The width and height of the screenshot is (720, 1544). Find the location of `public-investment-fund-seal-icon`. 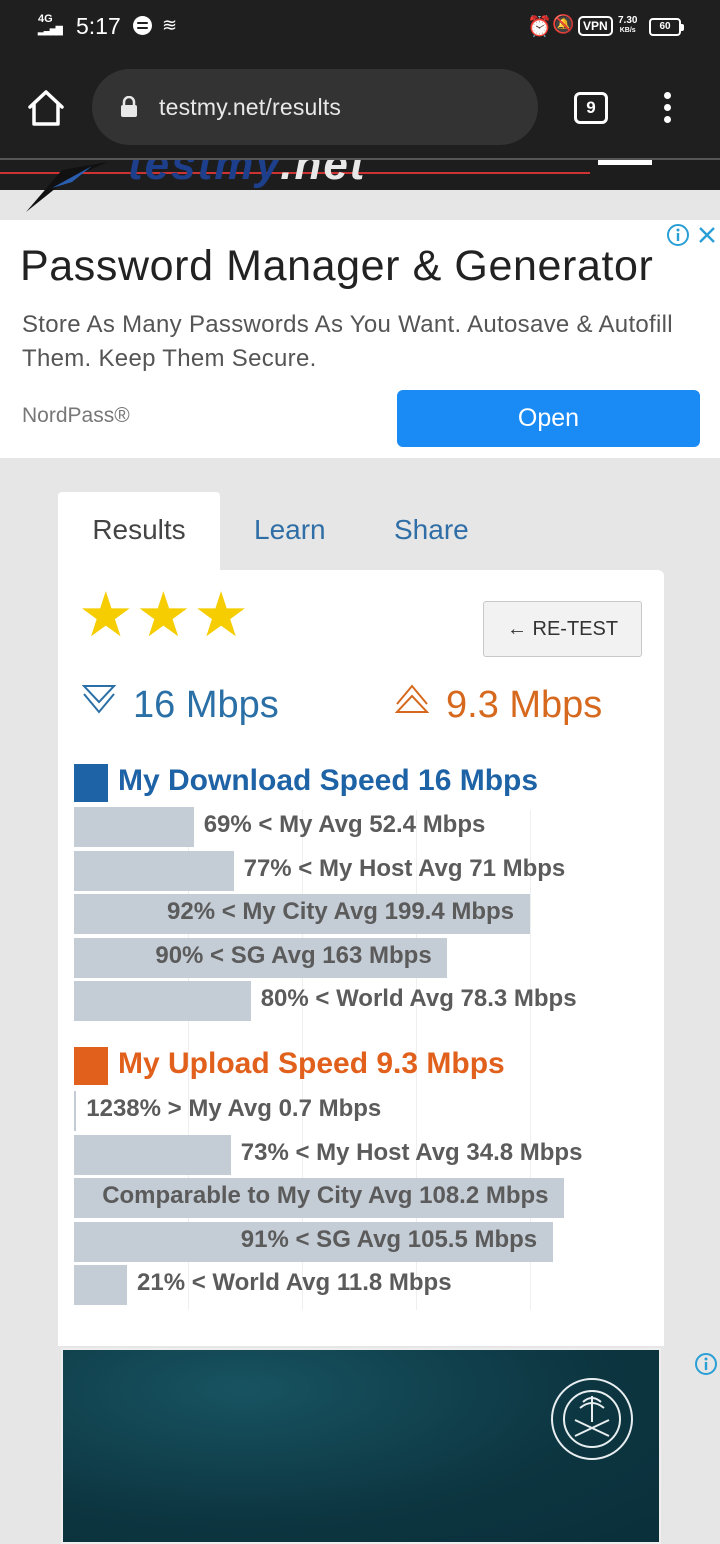

public-investment-fund-seal-icon is located at coordinates (592, 1419).